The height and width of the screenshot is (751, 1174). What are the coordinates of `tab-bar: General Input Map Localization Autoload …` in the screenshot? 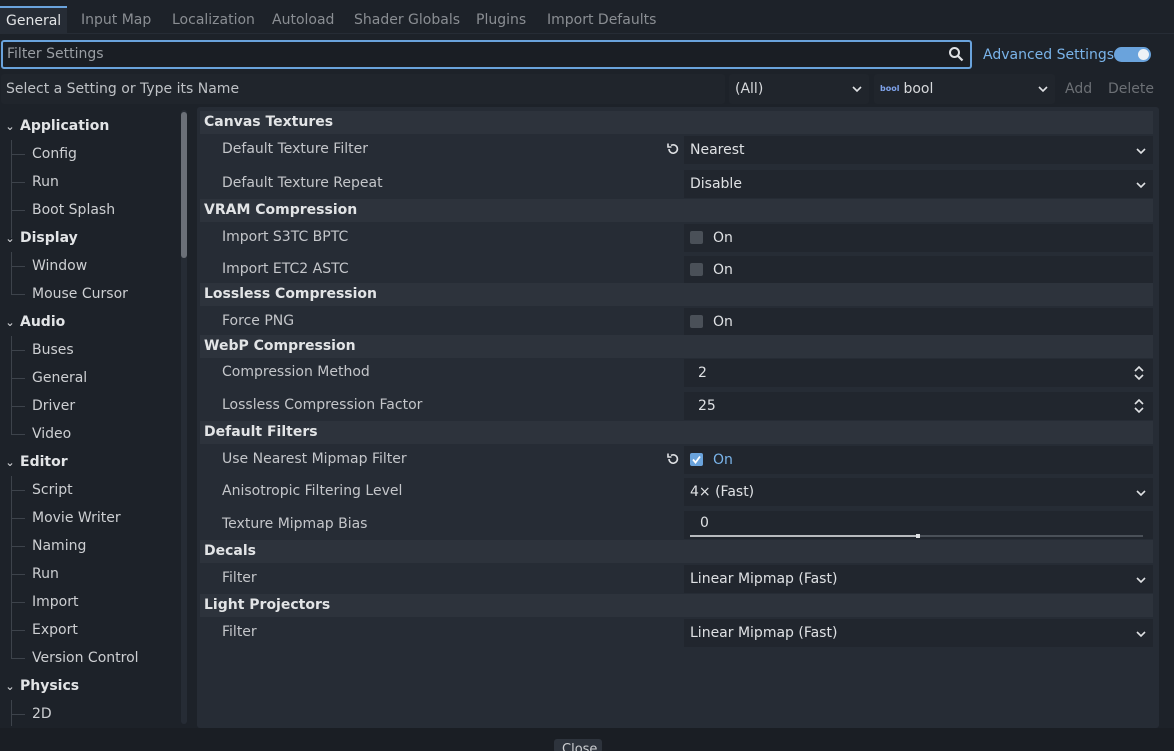 It's located at (587, 17).